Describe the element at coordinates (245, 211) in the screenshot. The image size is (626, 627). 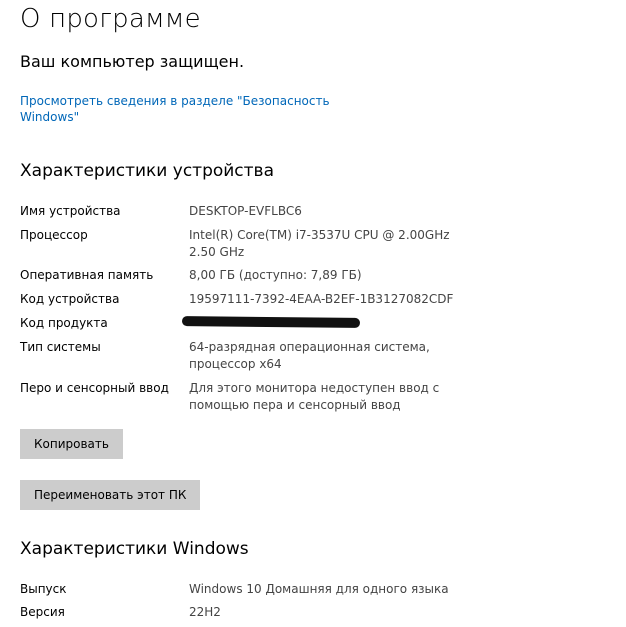
I see `spec-value: DESKTOP-EVFLBC6` at that location.